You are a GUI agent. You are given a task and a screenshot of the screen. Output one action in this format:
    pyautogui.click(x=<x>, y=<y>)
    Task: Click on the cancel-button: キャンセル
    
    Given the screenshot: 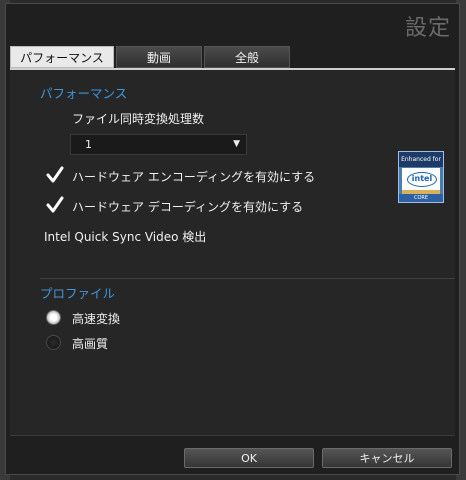 What is the action you would take?
    pyautogui.click(x=387, y=458)
    